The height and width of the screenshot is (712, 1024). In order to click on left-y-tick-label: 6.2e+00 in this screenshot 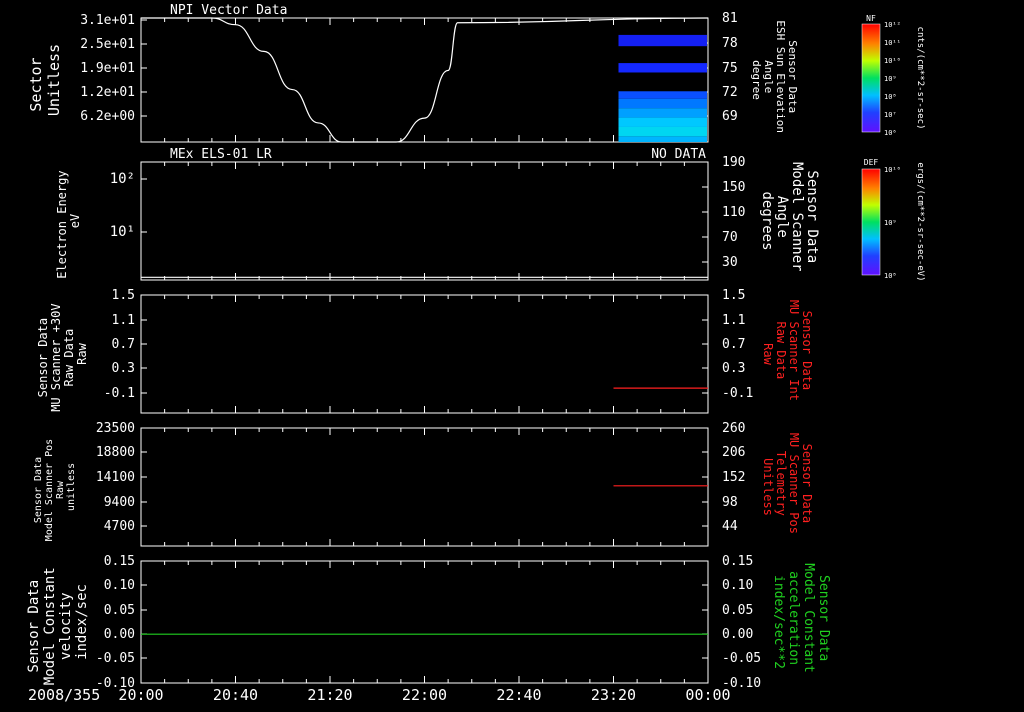, I will do `click(107, 116)`.